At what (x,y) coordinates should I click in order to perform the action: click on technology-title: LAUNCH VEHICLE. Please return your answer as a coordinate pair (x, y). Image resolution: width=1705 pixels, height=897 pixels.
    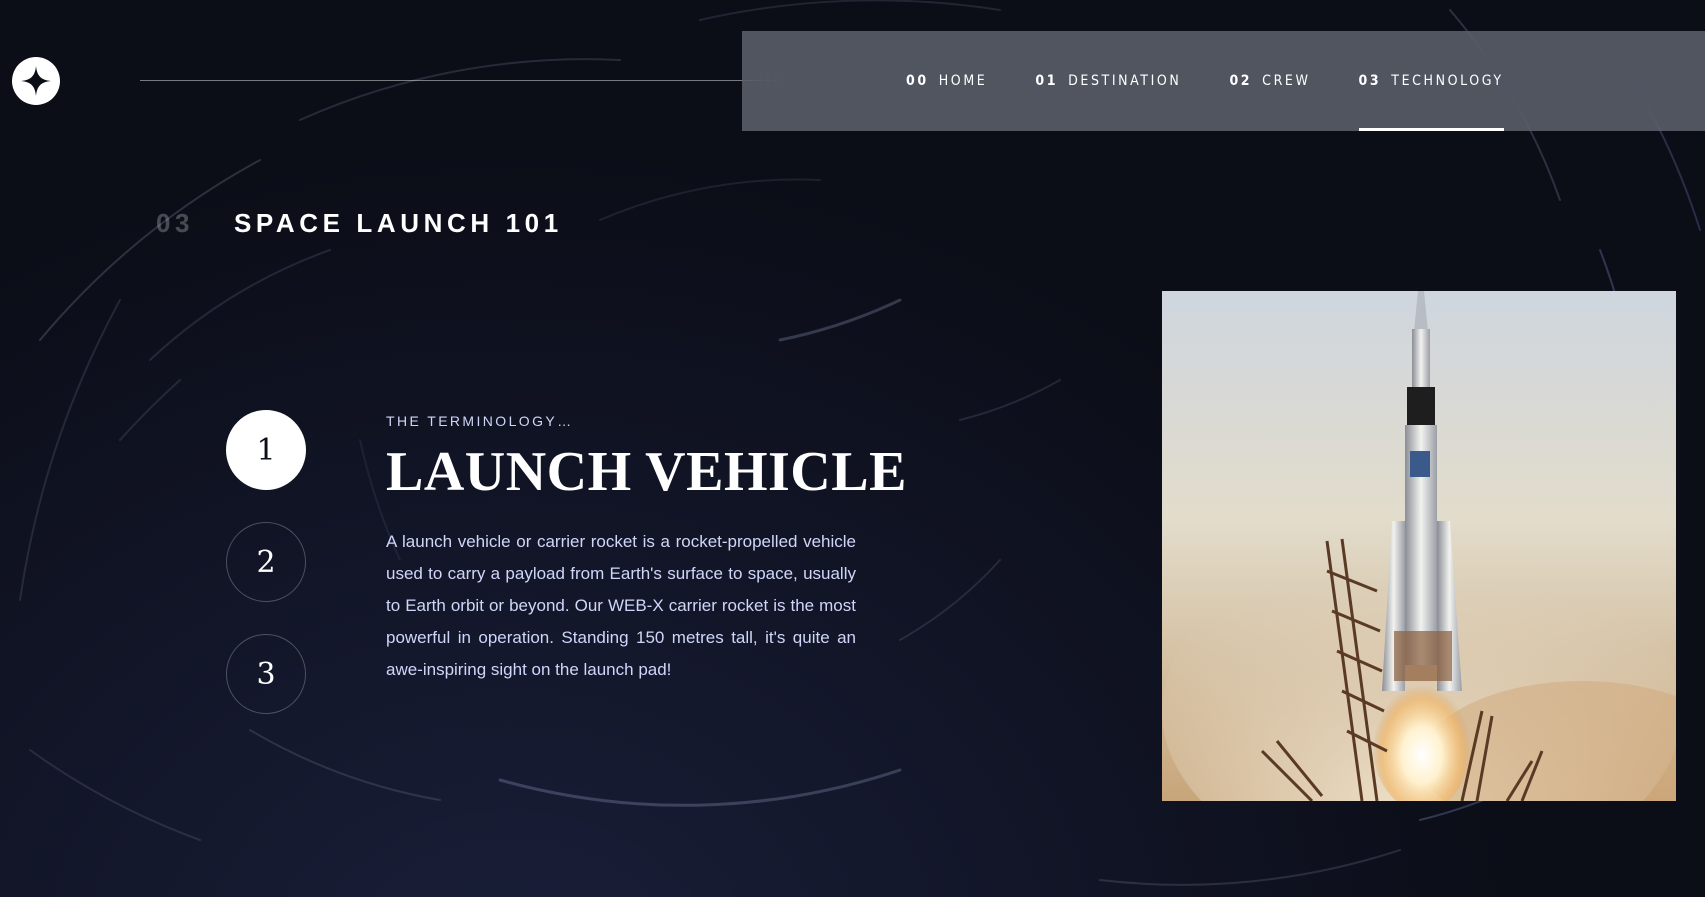
    Looking at the image, I should click on (646, 472).